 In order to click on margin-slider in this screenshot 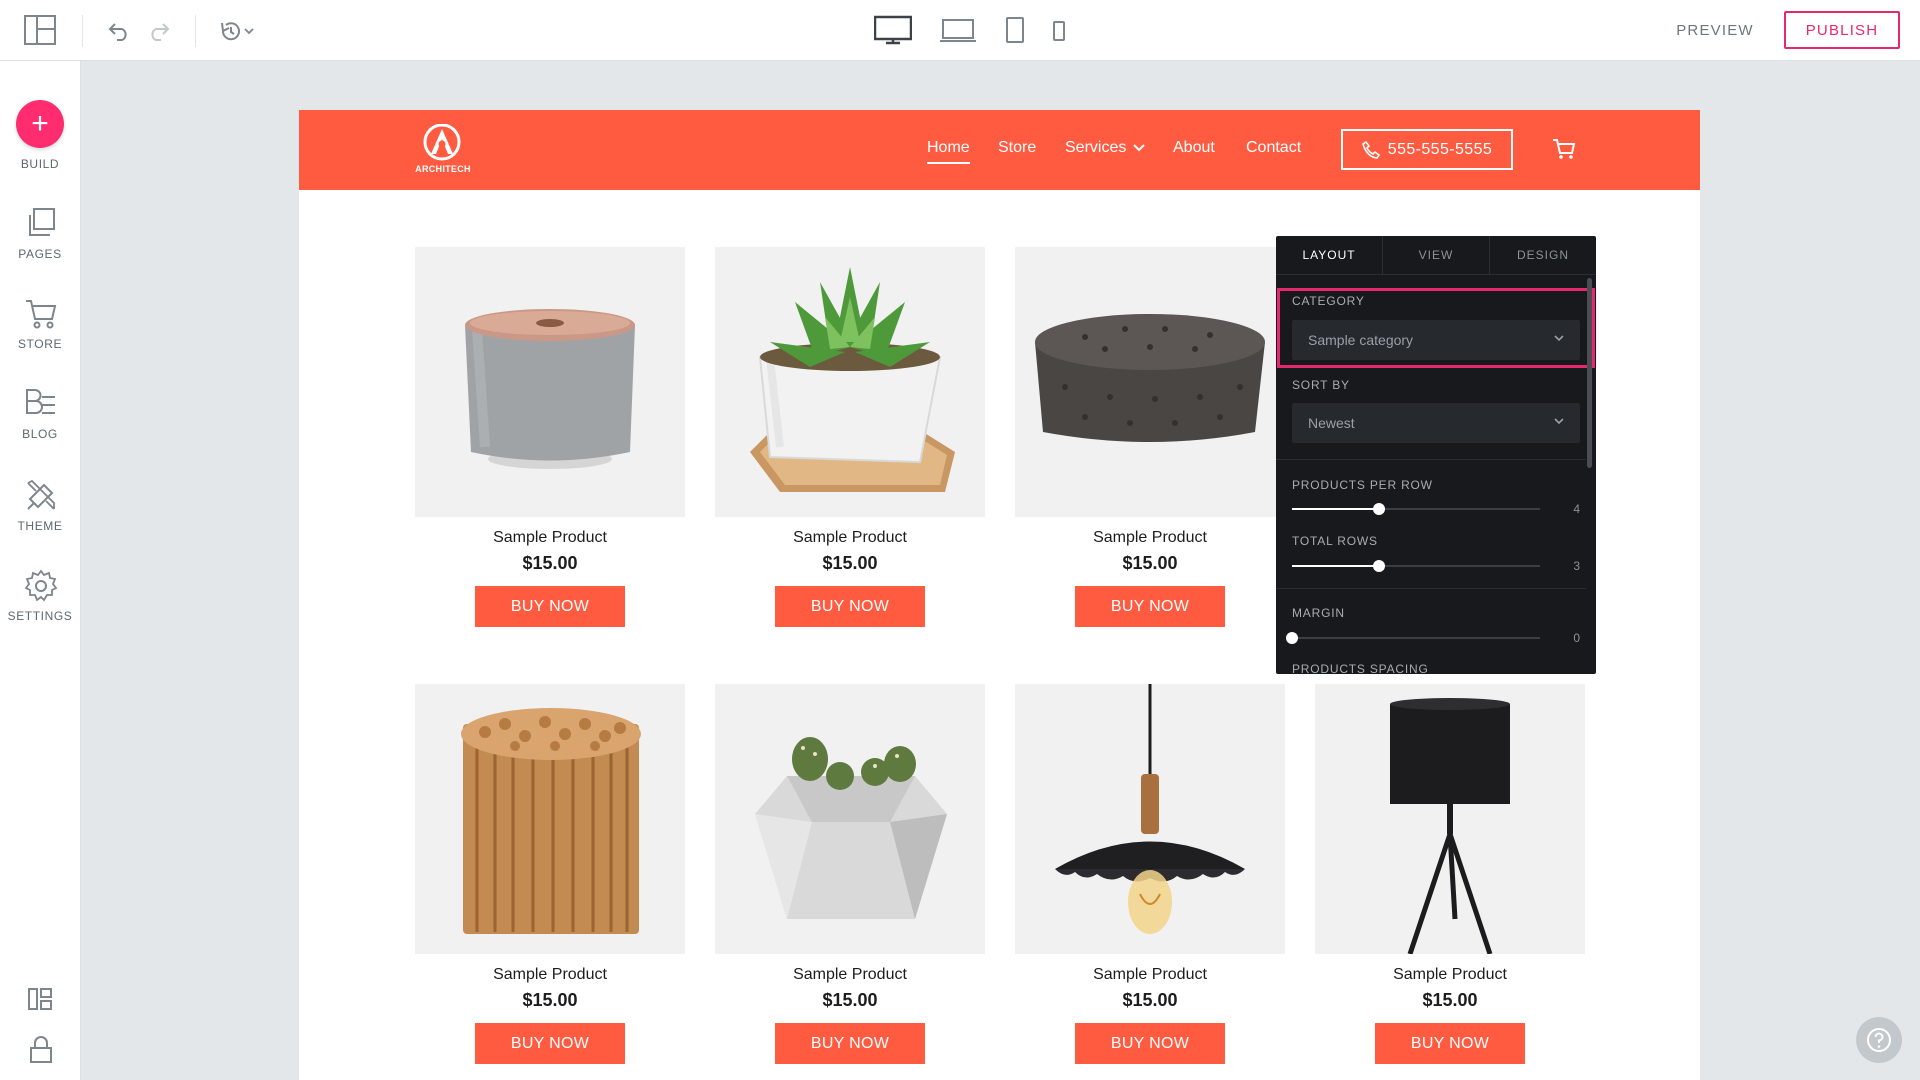, I will do `click(1413, 638)`.